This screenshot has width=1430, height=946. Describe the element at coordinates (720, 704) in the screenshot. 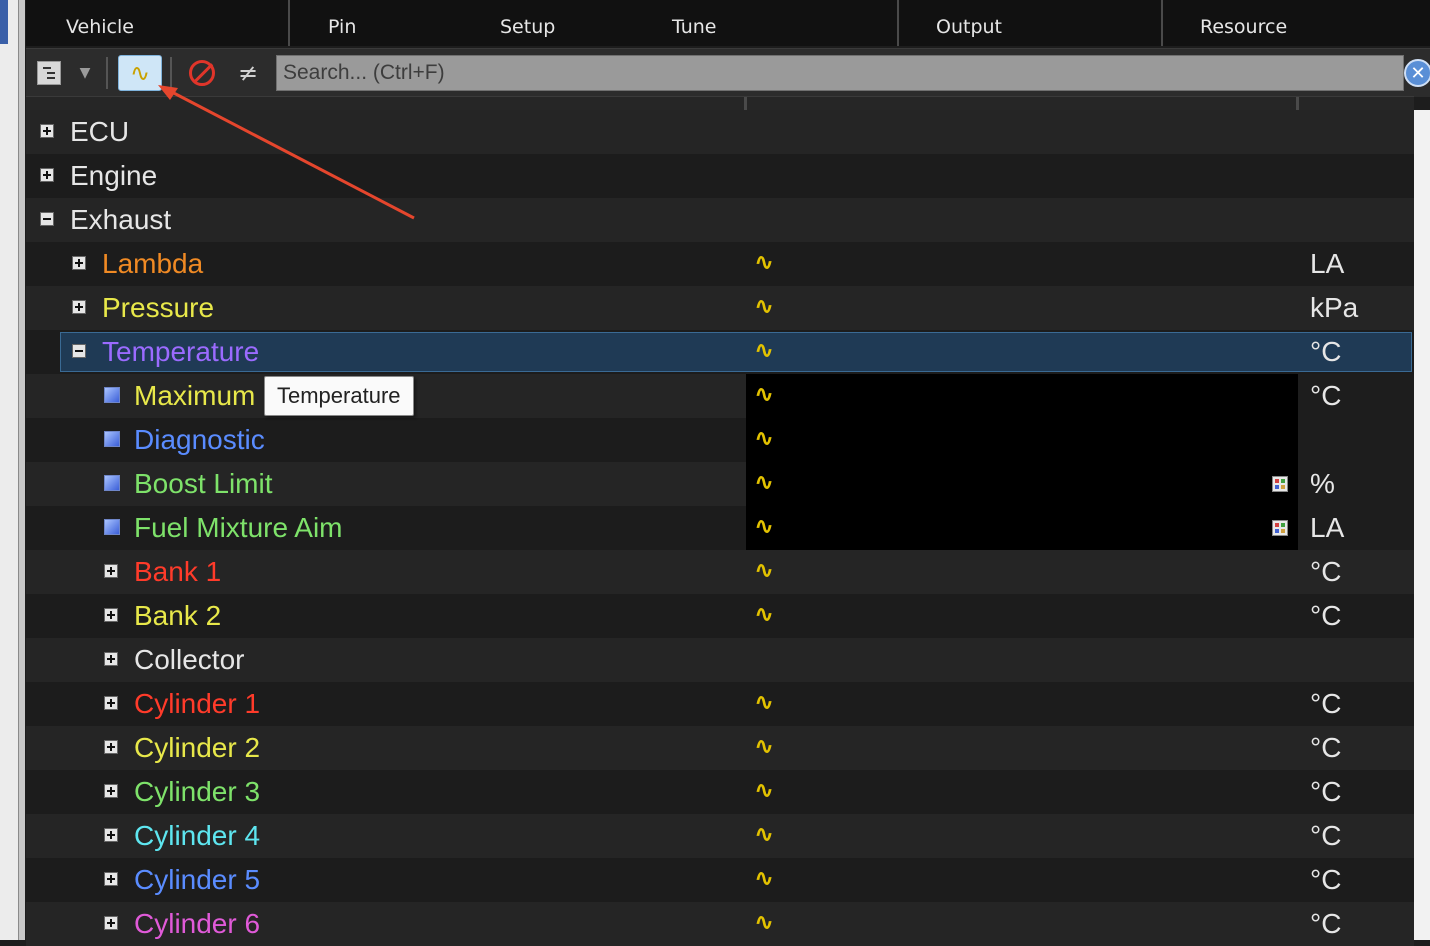

I see `tree-row: Cylinder 1 ∿ °C` at that location.